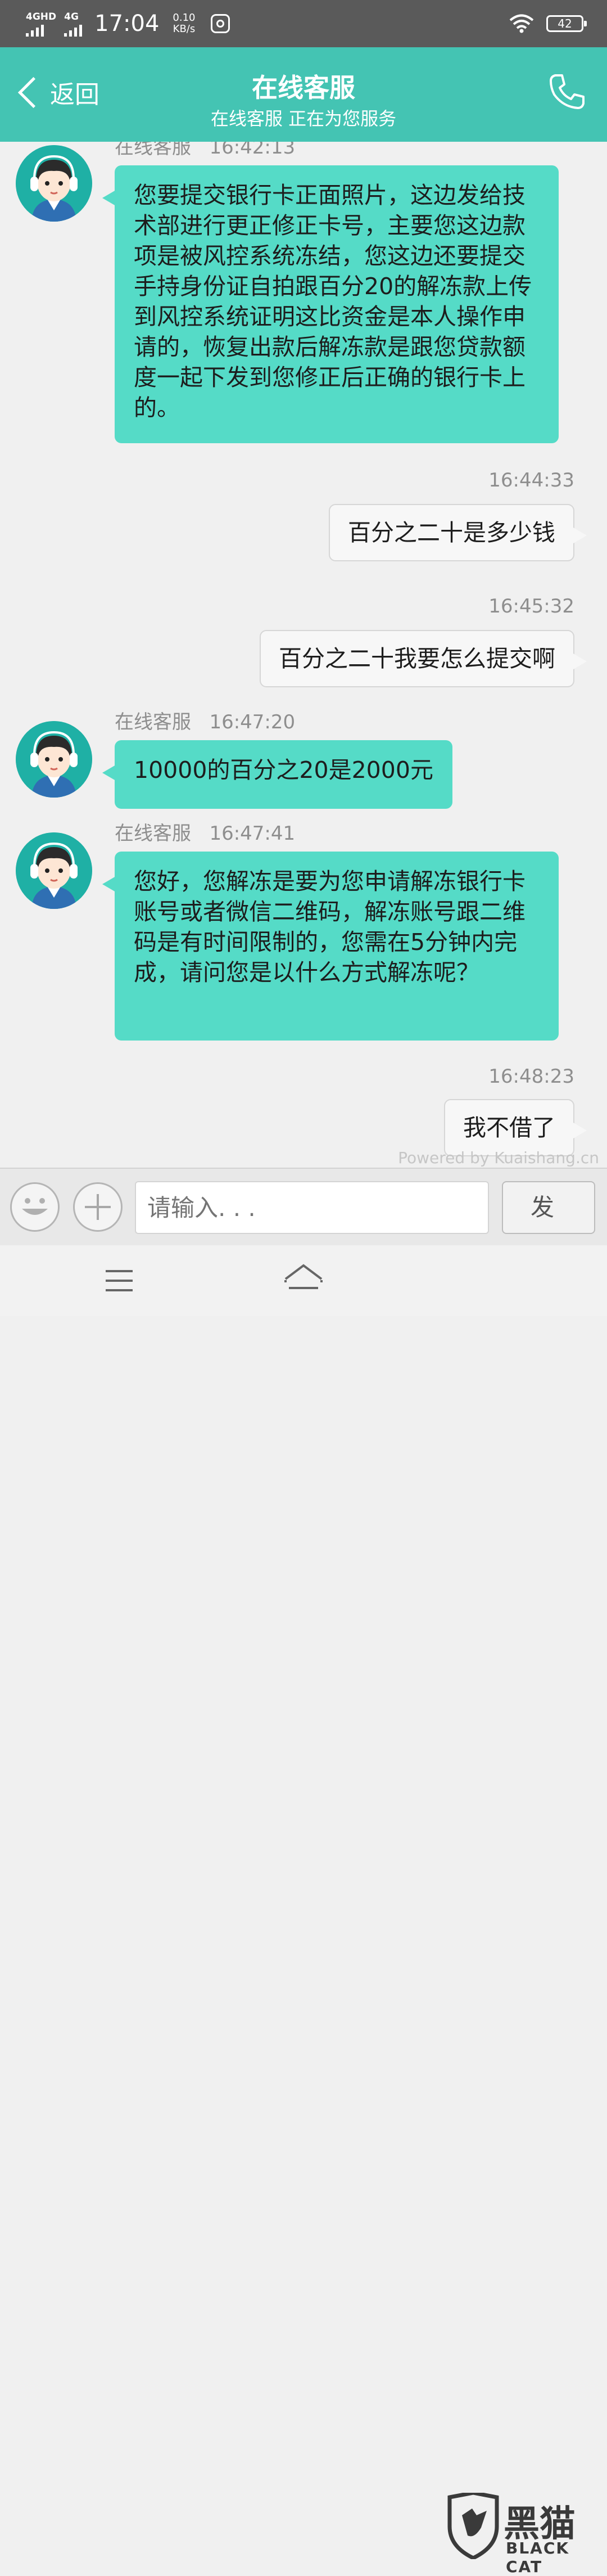 Image resolution: width=607 pixels, height=2576 pixels. Describe the element at coordinates (252, 833) in the screenshot. I see `message-time: 16:47:41` at that location.